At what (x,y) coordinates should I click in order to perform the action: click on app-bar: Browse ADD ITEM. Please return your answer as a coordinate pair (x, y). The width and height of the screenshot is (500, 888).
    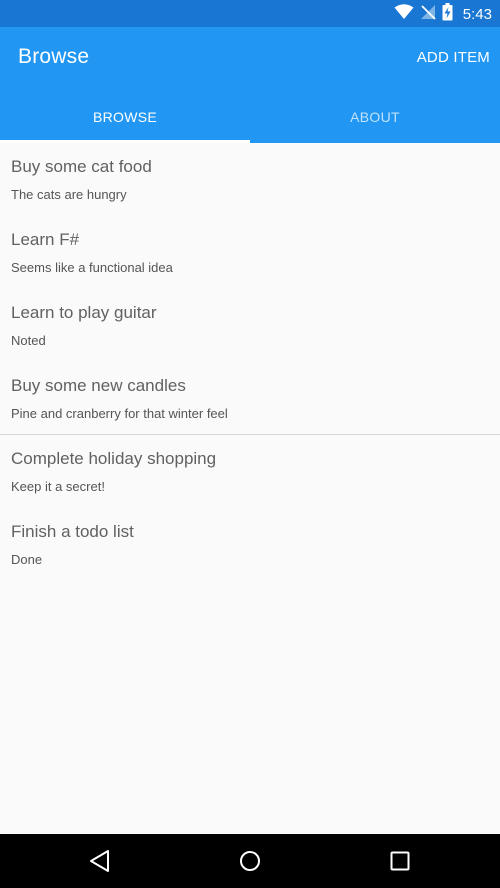
    Looking at the image, I should click on (250, 59).